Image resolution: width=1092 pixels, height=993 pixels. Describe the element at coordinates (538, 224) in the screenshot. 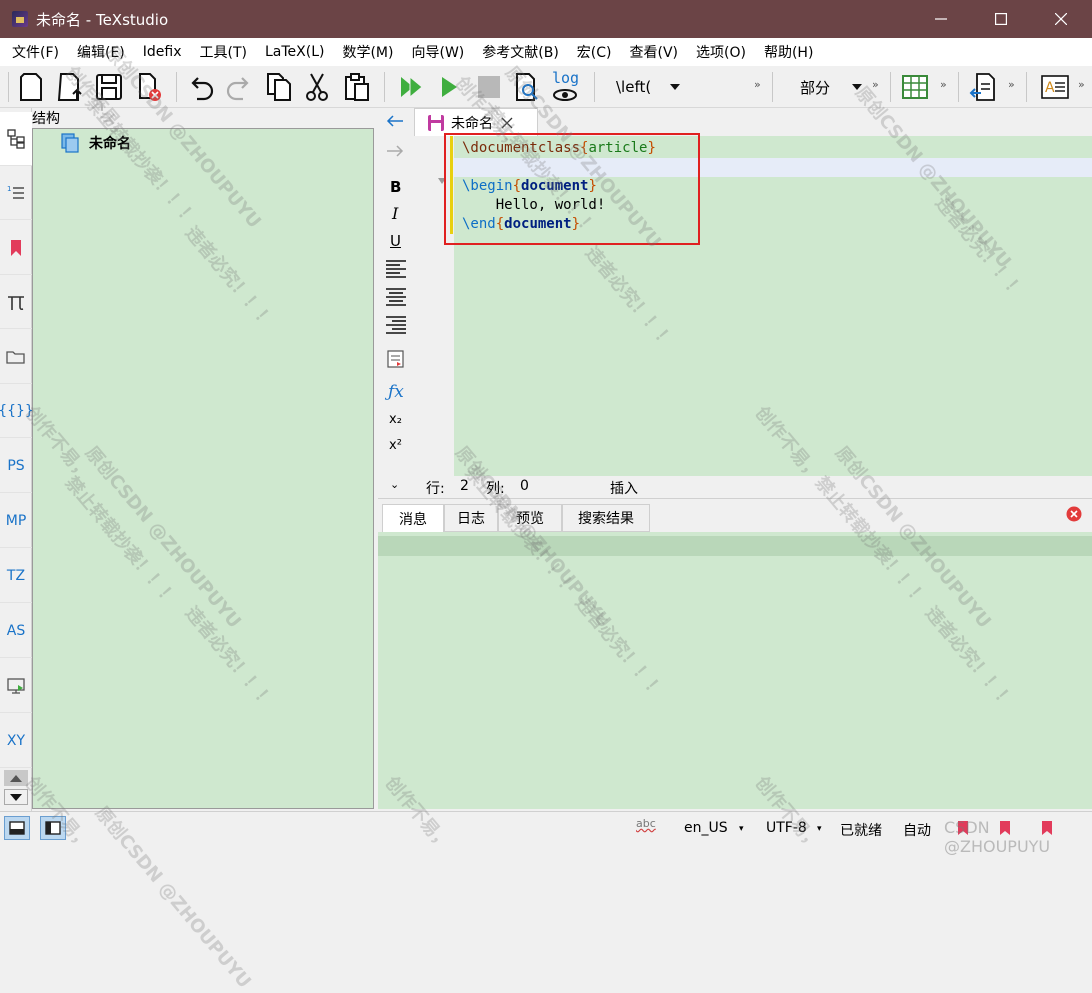

I see `code-environment: document` at that location.